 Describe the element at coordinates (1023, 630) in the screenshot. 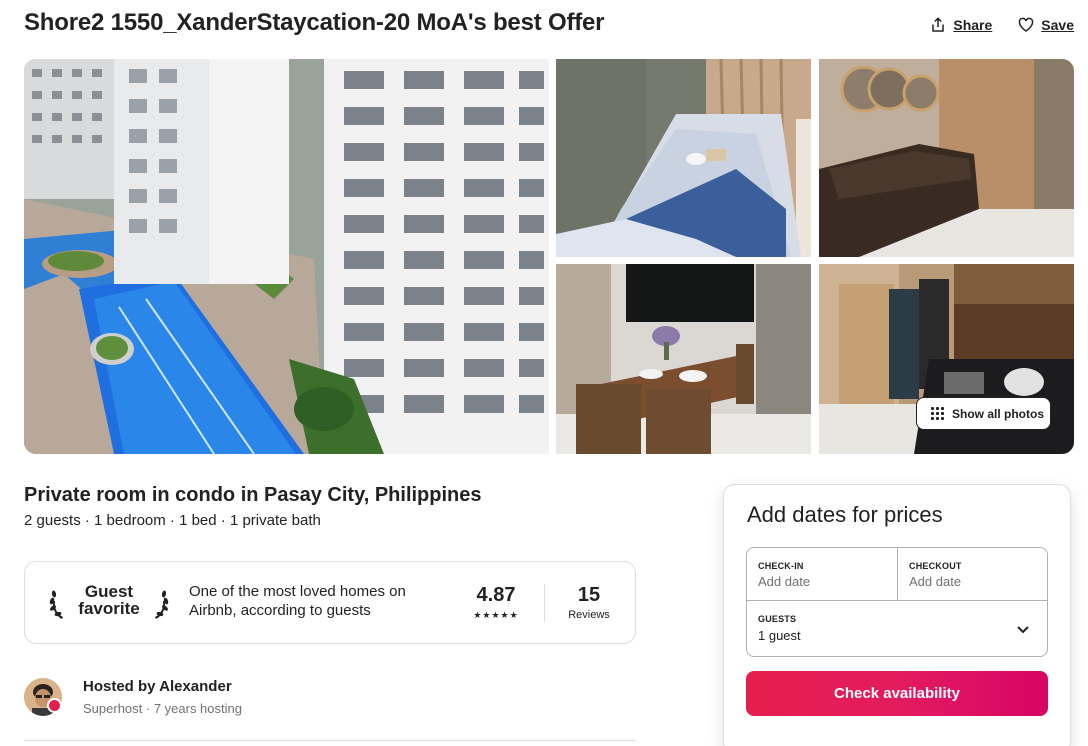

I see `chevron-down-icon` at that location.